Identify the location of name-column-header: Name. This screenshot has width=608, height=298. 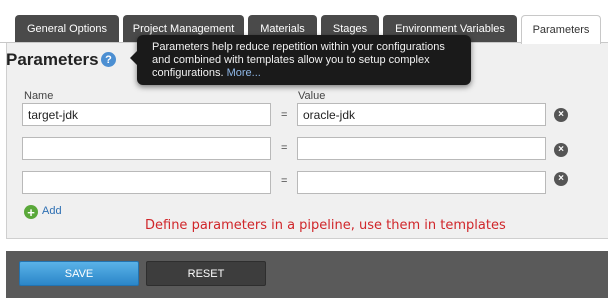
(39, 96).